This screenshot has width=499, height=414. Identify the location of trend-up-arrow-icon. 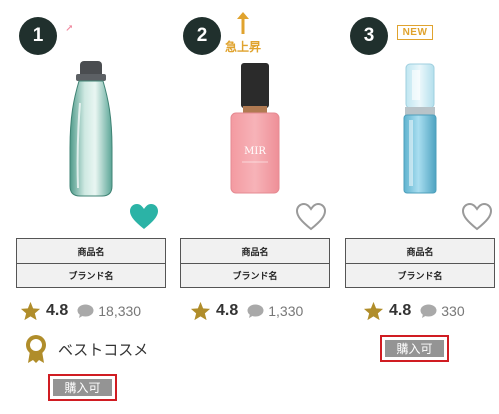
(69, 28).